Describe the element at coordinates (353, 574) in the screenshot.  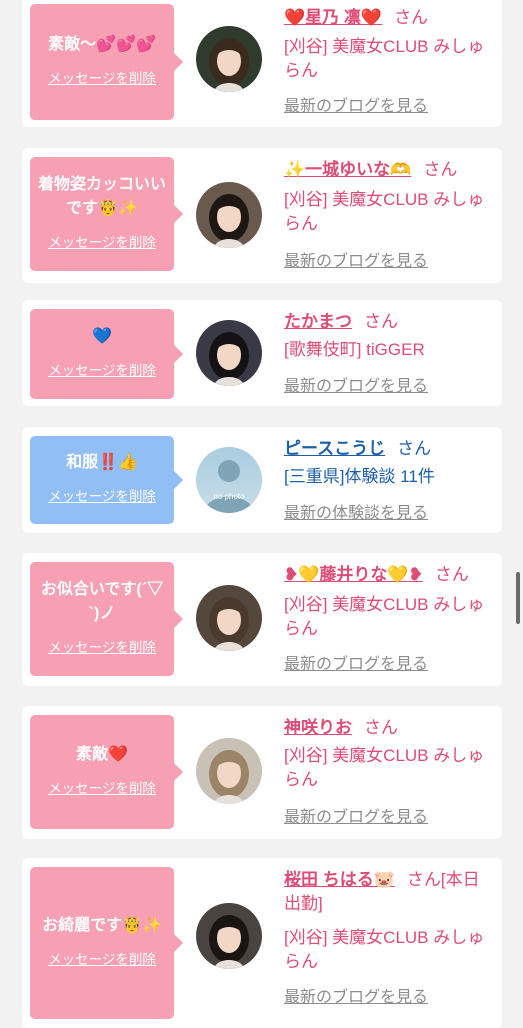
I see `user-name-link: ❥💛藤井りな💛❥` at that location.